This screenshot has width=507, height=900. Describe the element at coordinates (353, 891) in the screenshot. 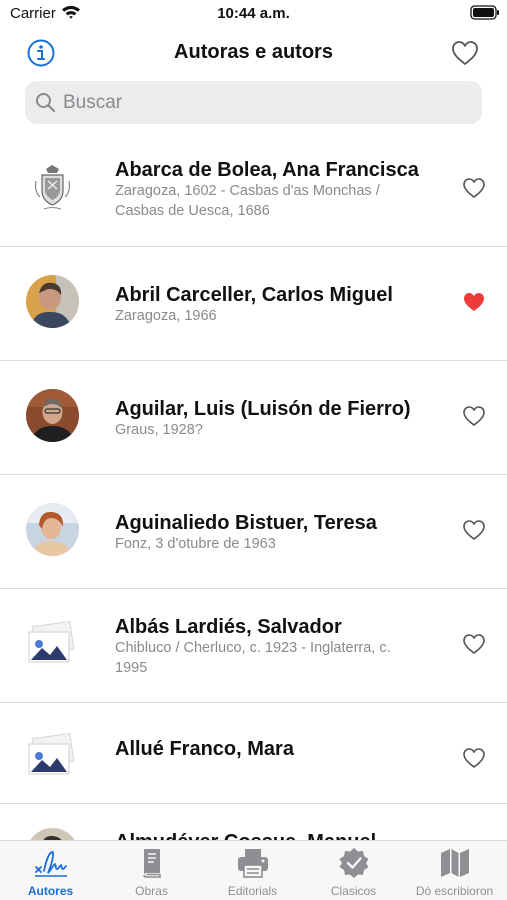

I see `tab-label: Clasicos` at that location.